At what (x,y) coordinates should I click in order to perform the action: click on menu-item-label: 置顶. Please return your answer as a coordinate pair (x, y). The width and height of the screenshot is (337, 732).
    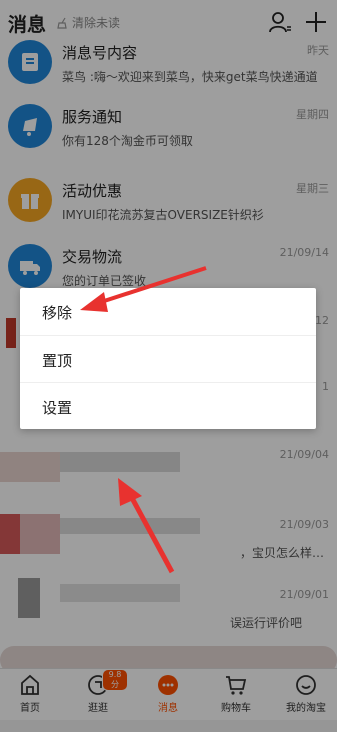
    Looking at the image, I should click on (57, 361).